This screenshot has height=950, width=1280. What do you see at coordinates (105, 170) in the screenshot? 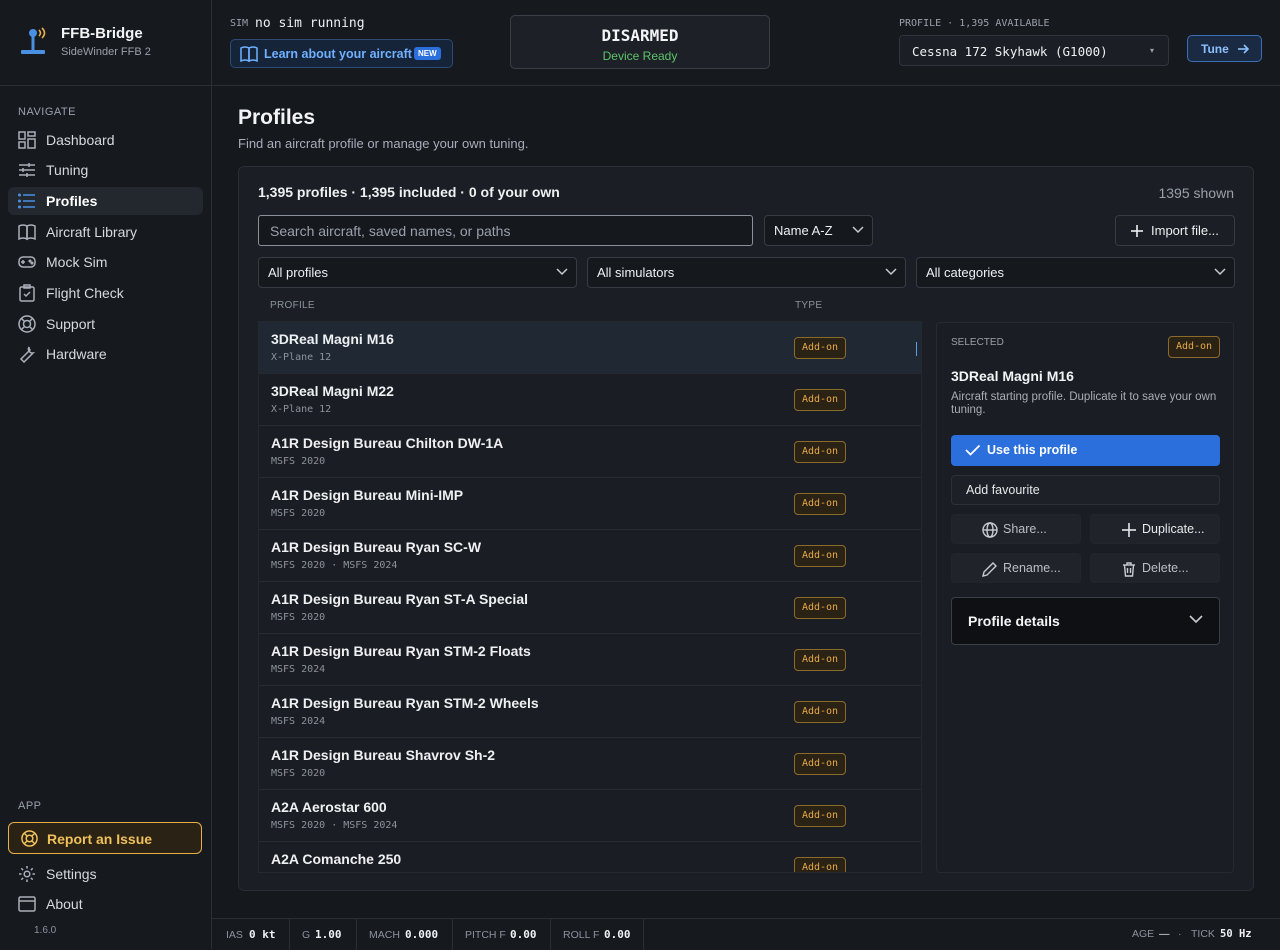
I see `sidebar-item-tuning: Tuning` at bounding box center [105, 170].